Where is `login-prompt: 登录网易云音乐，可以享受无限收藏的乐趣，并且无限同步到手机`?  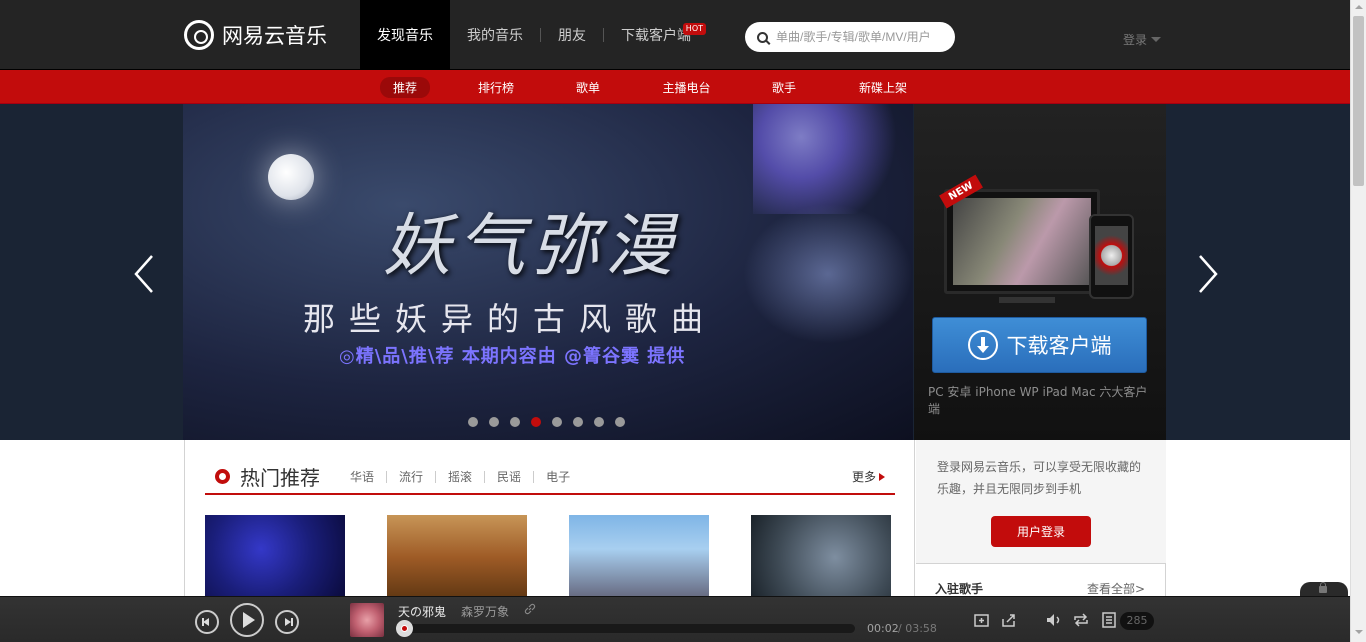
login-prompt: 登录网易云音乐，可以享受无限收藏的乐趣，并且无限同步到手机 is located at coordinates (1039, 478).